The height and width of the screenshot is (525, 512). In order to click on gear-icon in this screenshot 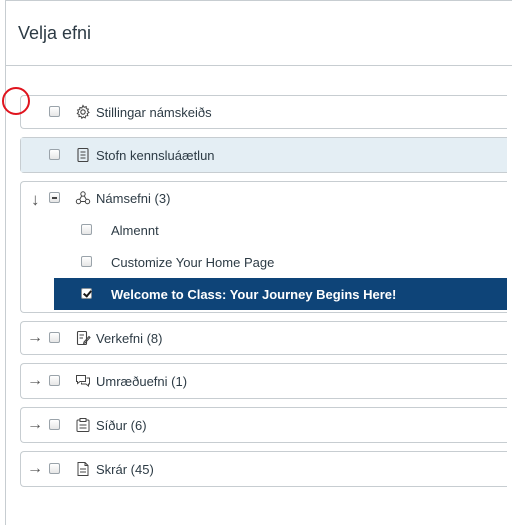, I will do `click(83, 112)`.